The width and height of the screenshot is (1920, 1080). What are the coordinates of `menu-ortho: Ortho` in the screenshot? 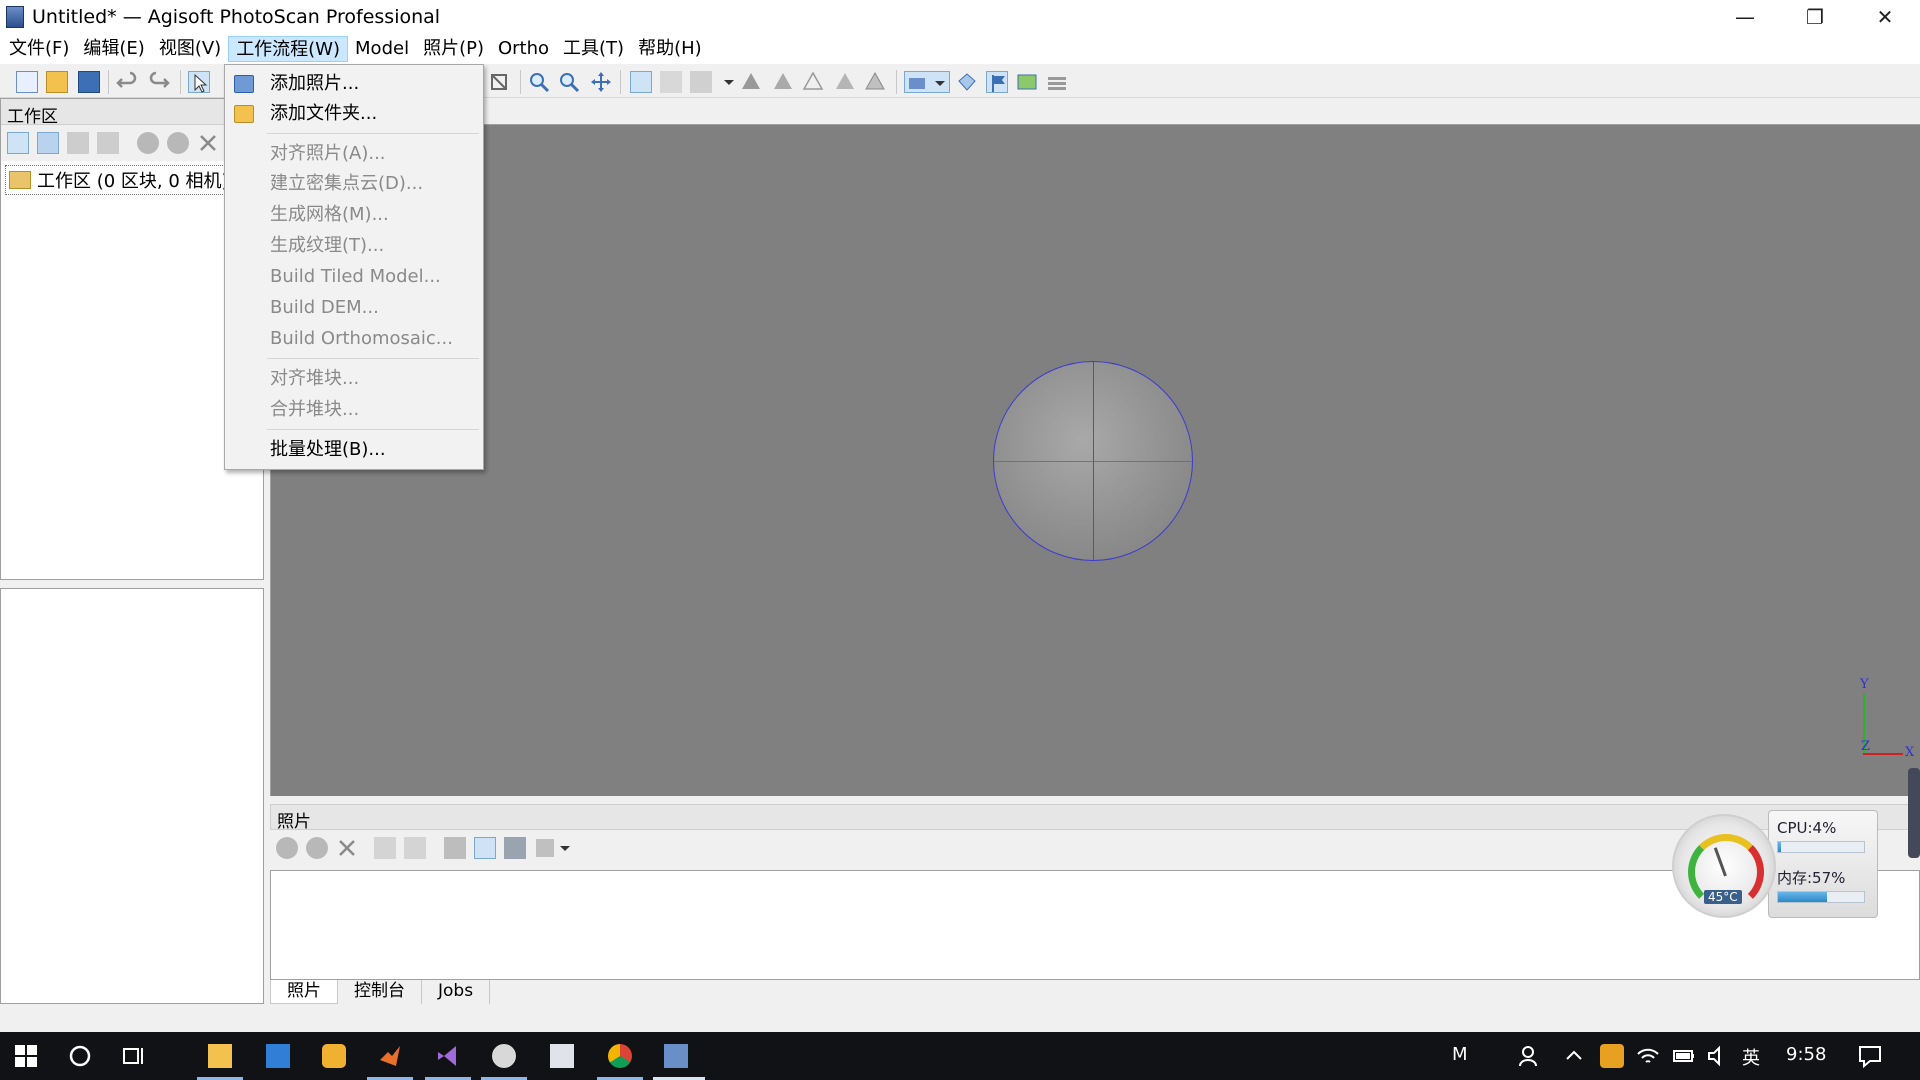 It's located at (523, 49).